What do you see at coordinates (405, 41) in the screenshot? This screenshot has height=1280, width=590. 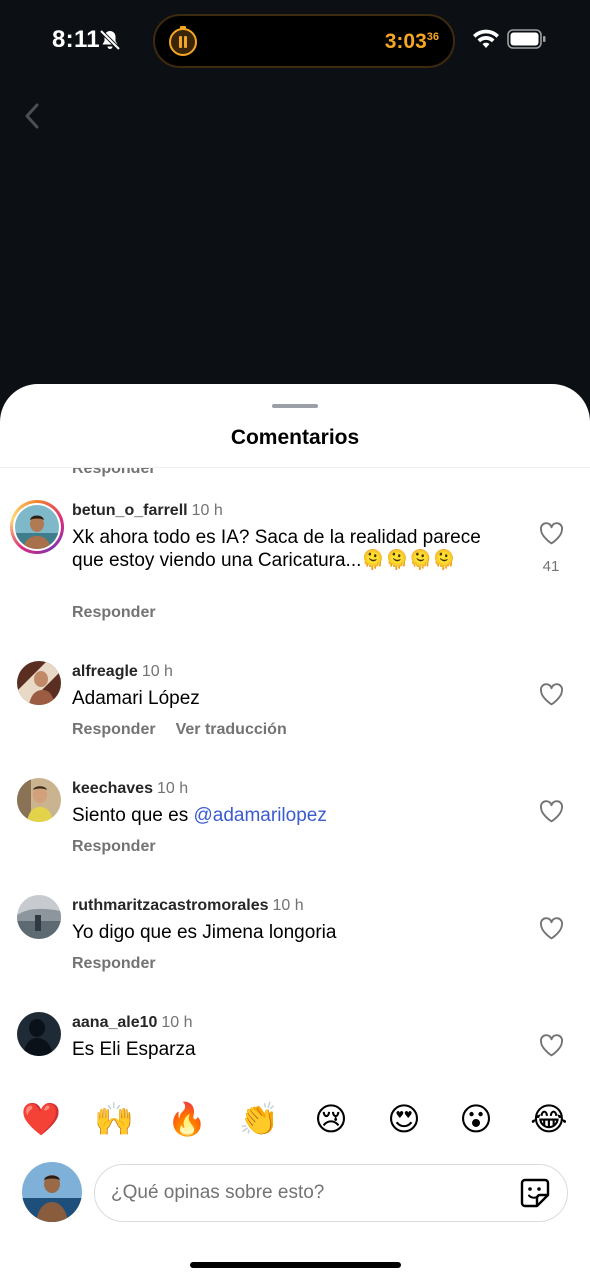 I see `timer-main: 3:03` at bounding box center [405, 41].